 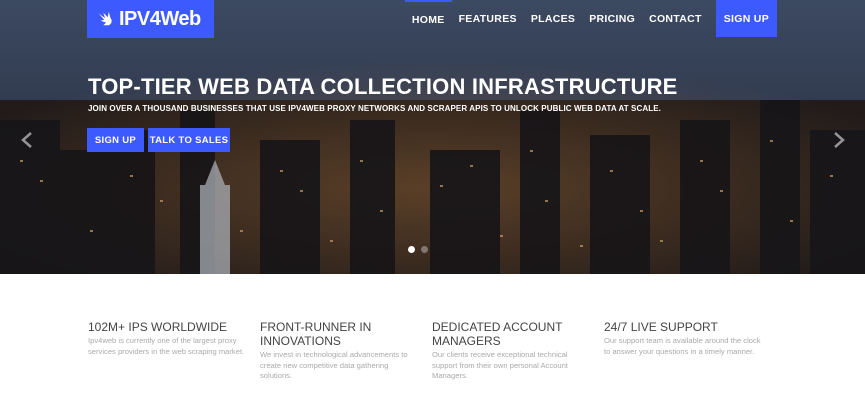 What do you see at coordinates (746, 18) in the screenshot?
I see `nav-signup-button: SIGN UP` at bounding box center [746, 18].